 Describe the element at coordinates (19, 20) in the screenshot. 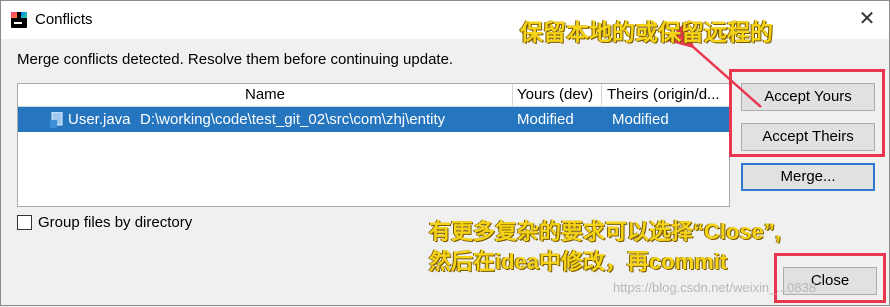

I see `intellij-idea-icon` at that location.